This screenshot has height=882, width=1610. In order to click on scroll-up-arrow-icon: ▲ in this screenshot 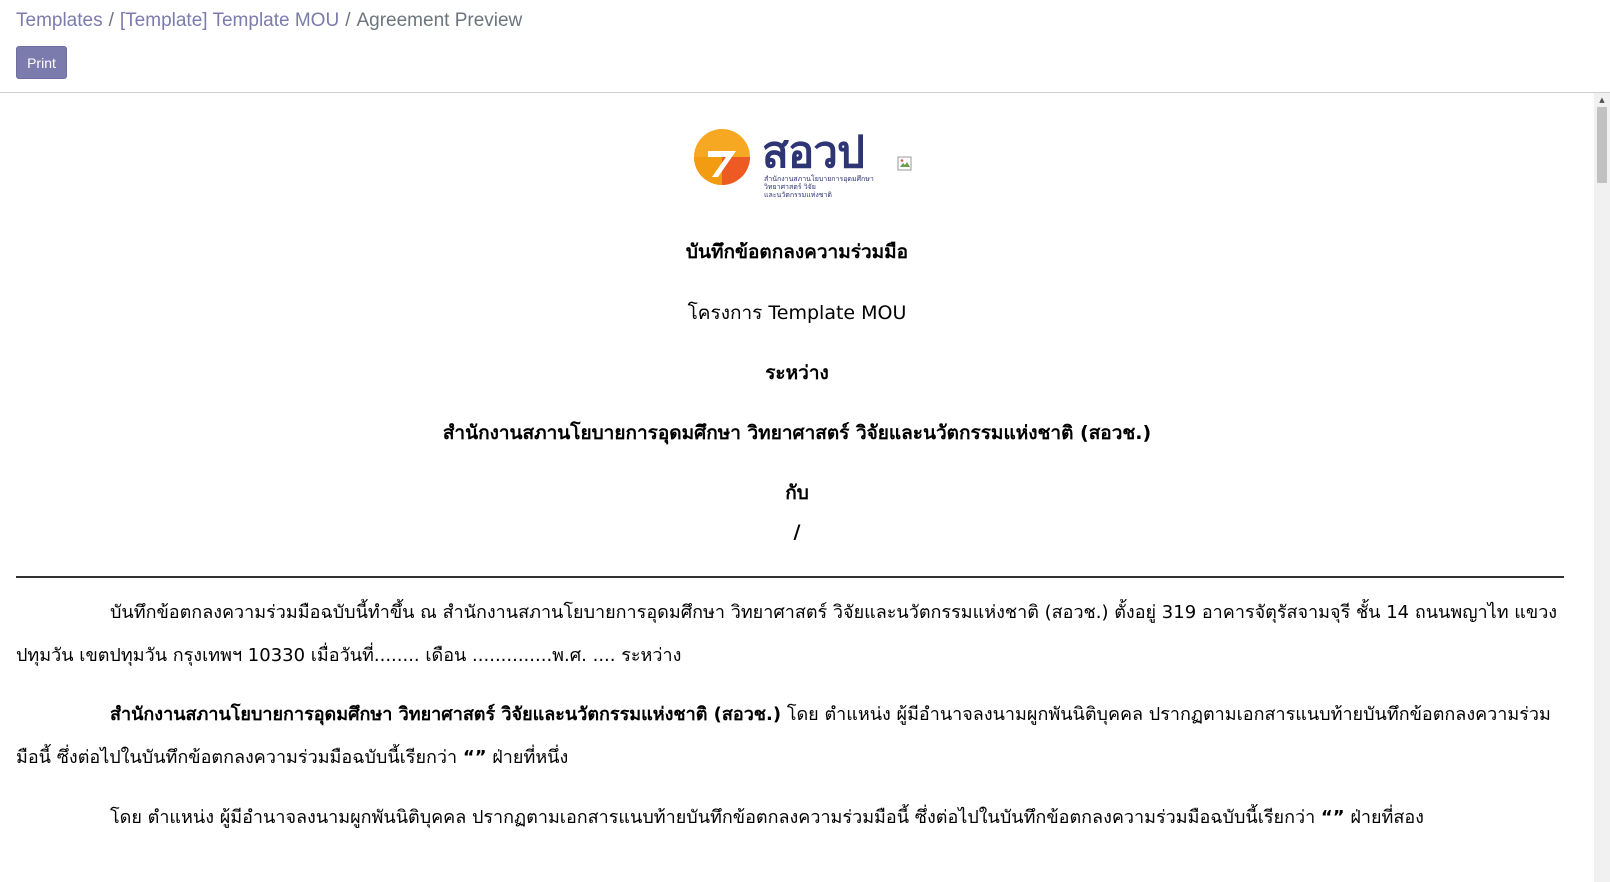, I will do `click(1602, 100)`.